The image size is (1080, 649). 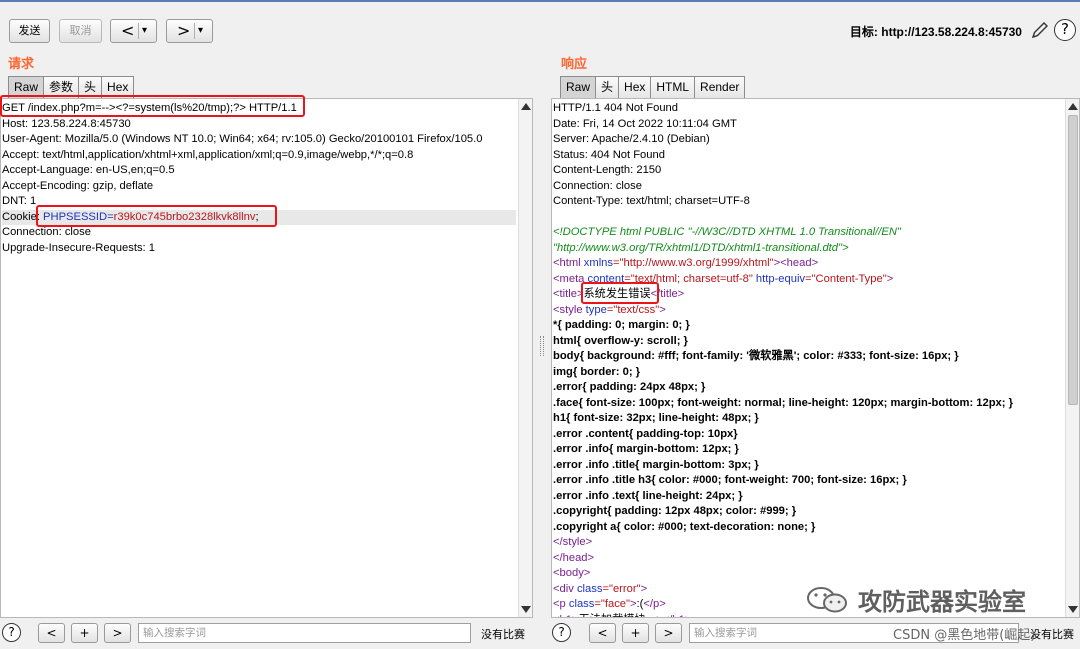 I want to click on target-label: 目标: http://123.58.224.8:45730, so click(x=935, y=32).